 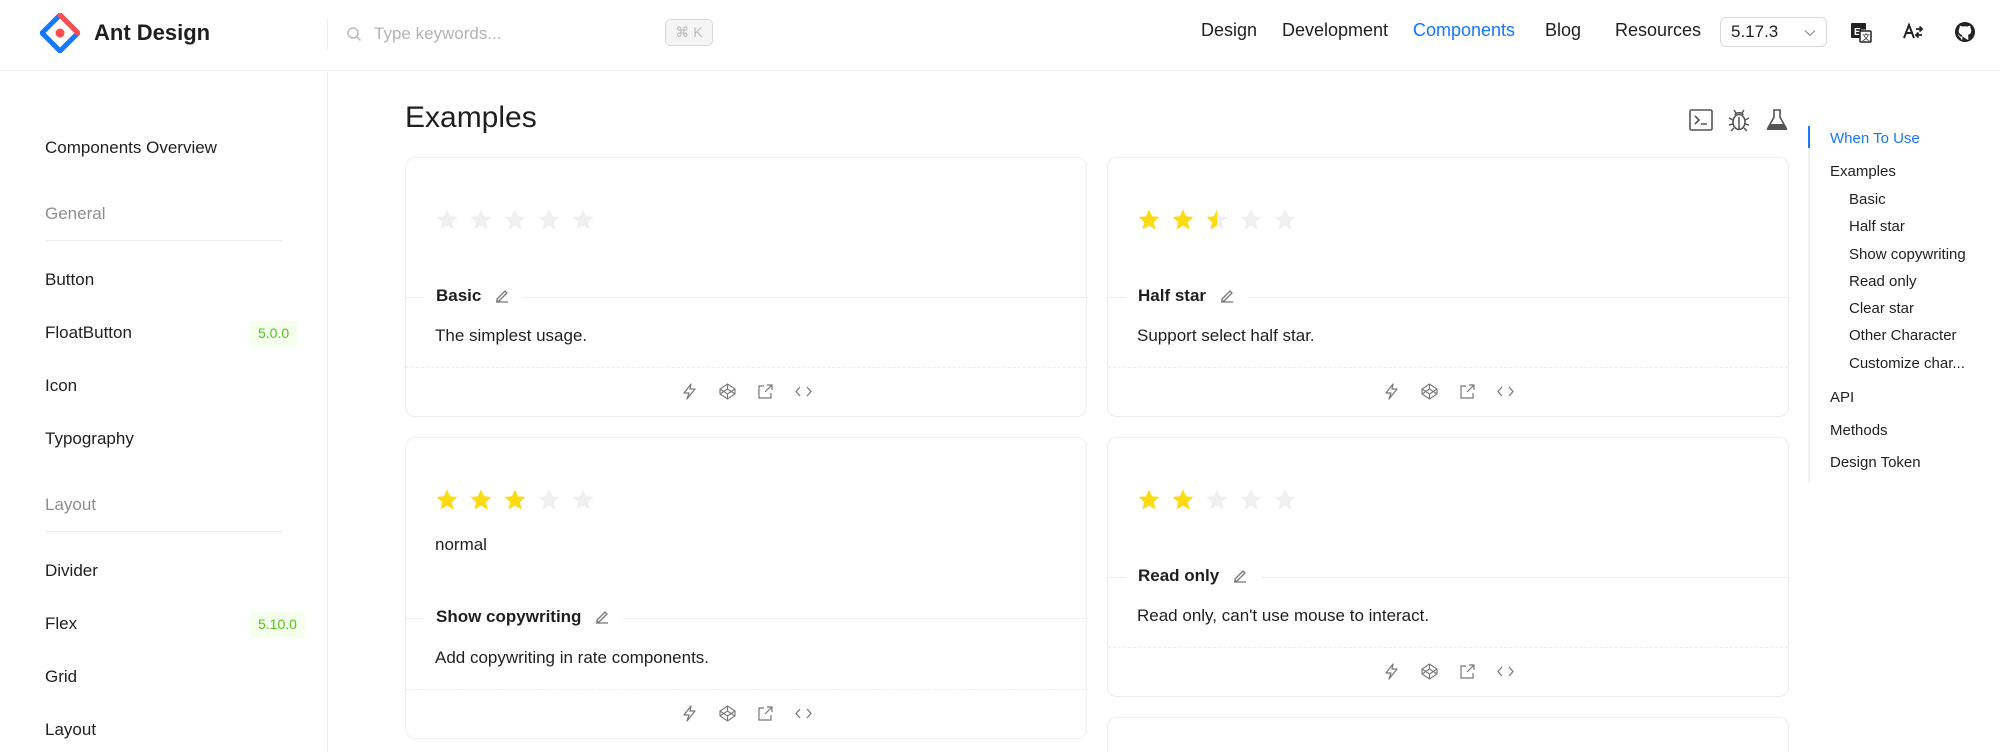 I want to click on card-title-text: Half star, so click(x=1172, y=296).